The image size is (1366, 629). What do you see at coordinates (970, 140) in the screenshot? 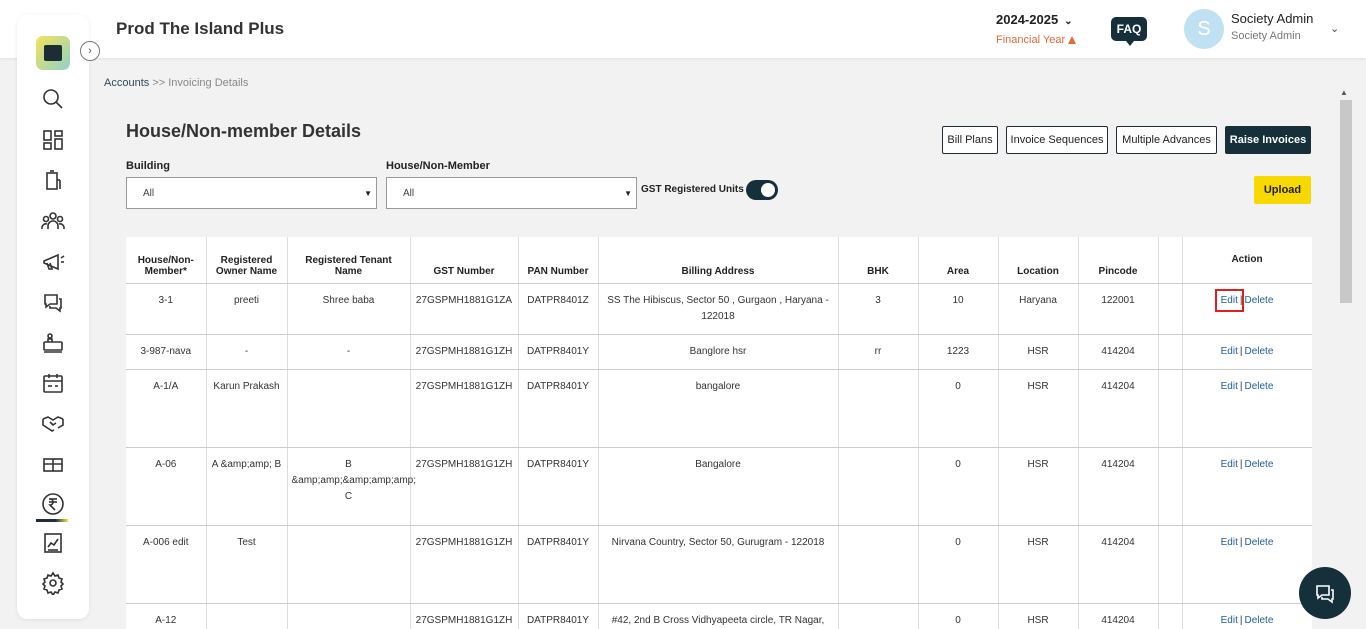
I see `bill-plans-button: Bill Plans` at bounding box center [970, 140].